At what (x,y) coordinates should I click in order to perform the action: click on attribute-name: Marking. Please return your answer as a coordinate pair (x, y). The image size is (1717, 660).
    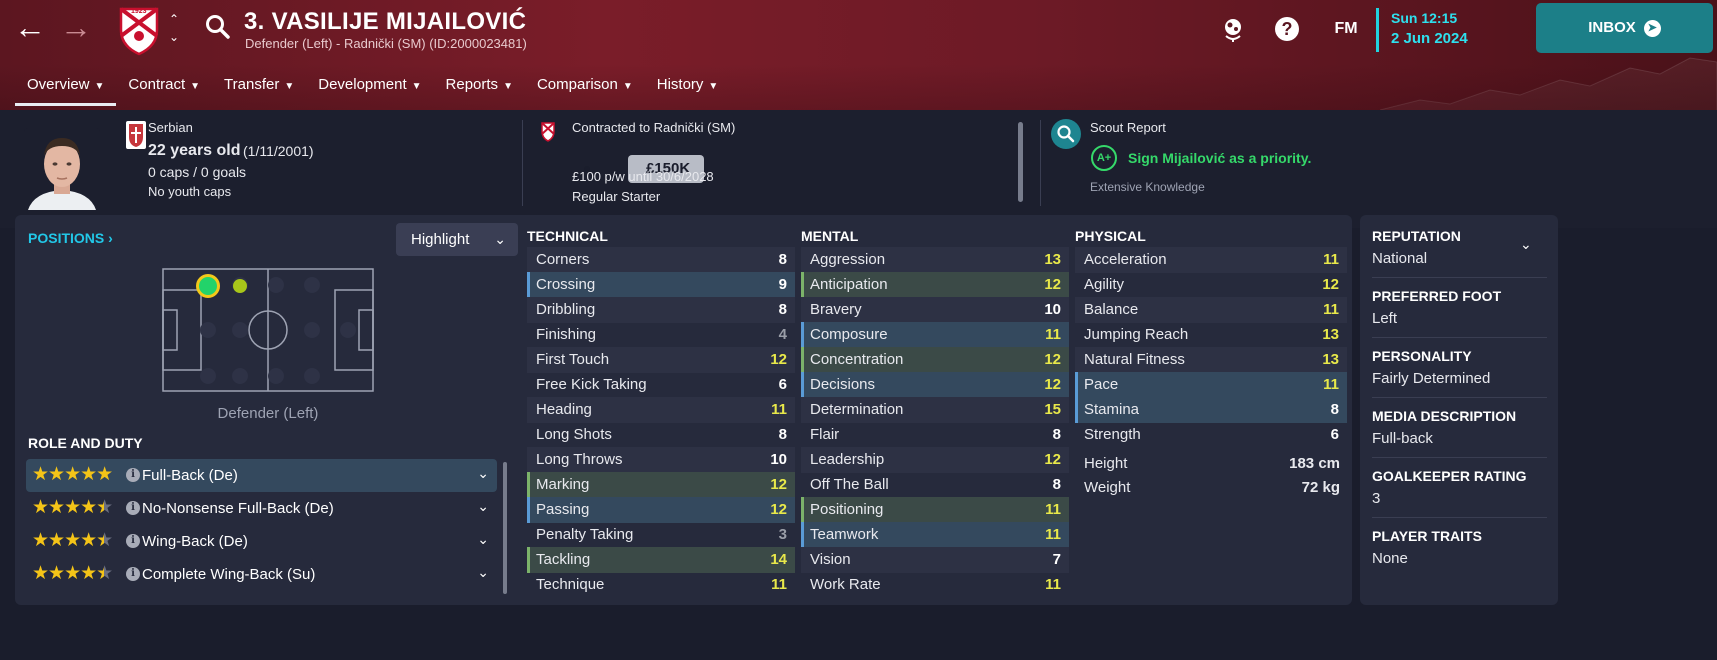
    Looking at the image, I should click on (563, 484).